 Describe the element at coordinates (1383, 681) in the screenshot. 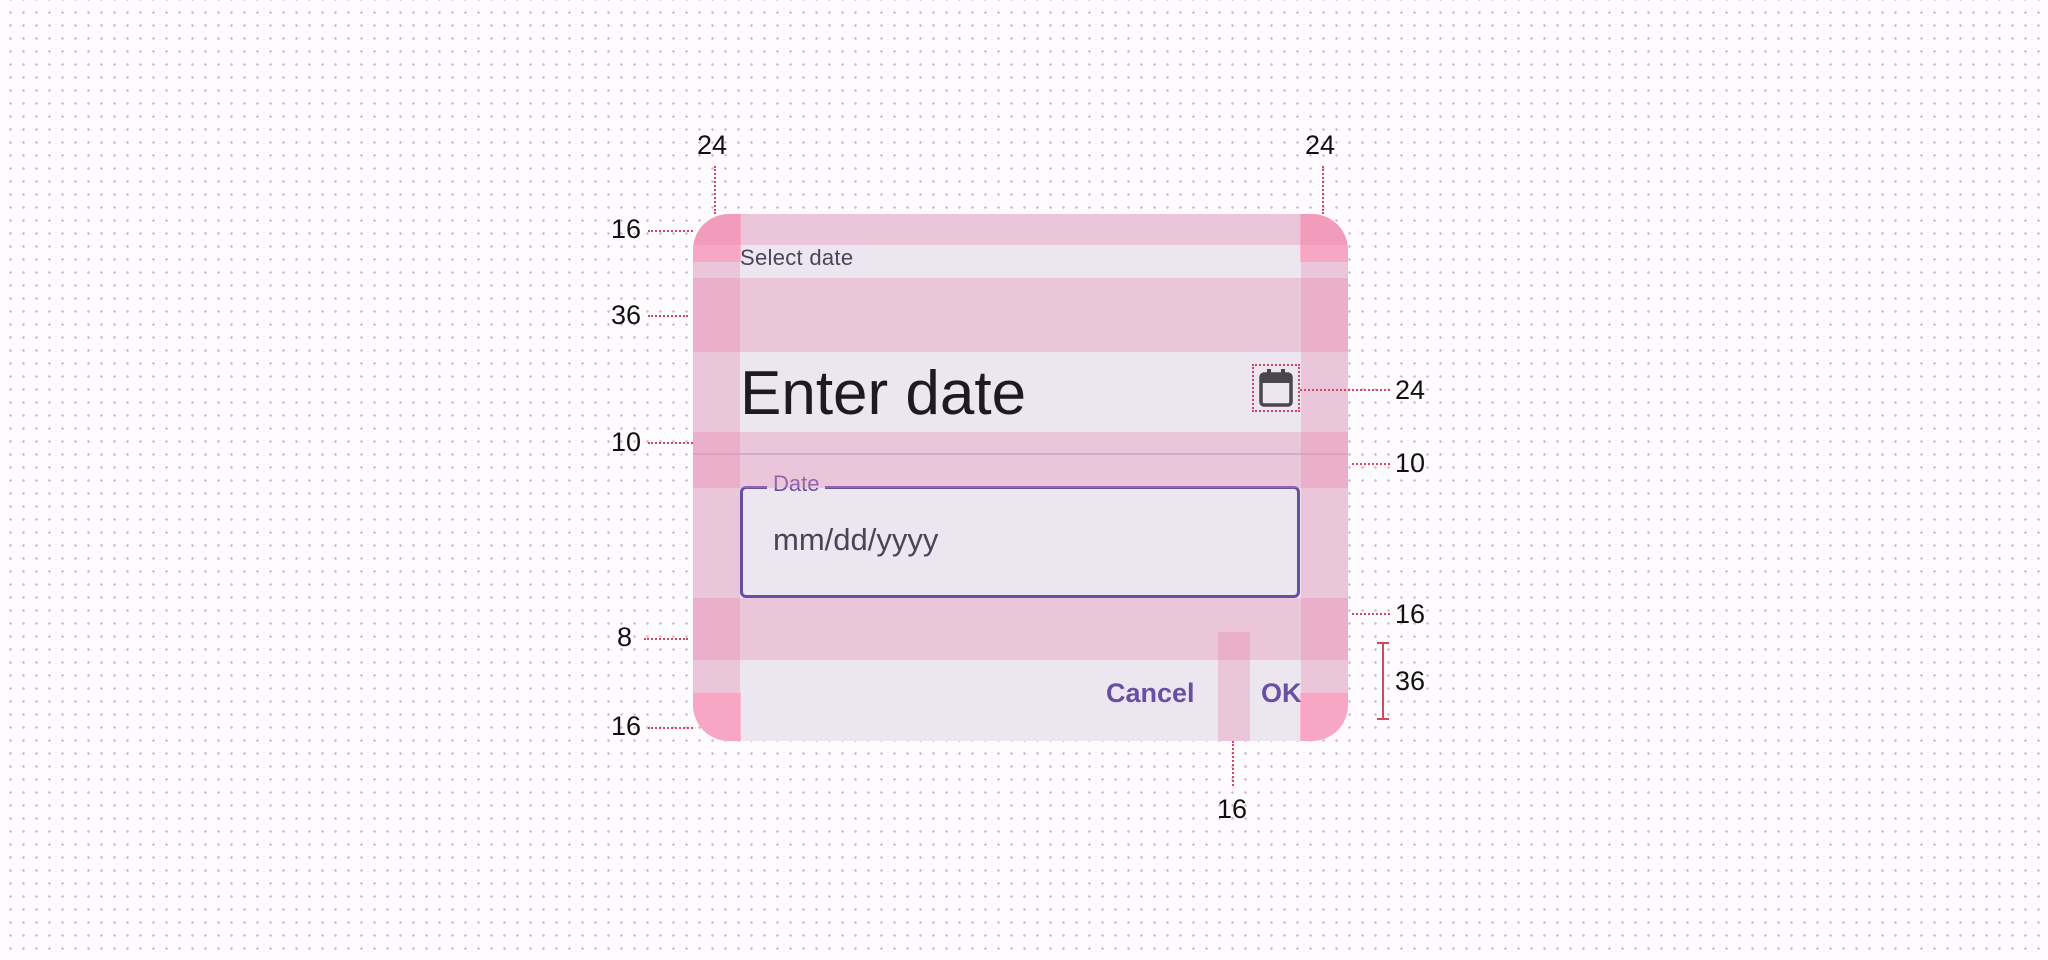

I see `spec-actions-height-bracket` at that location.